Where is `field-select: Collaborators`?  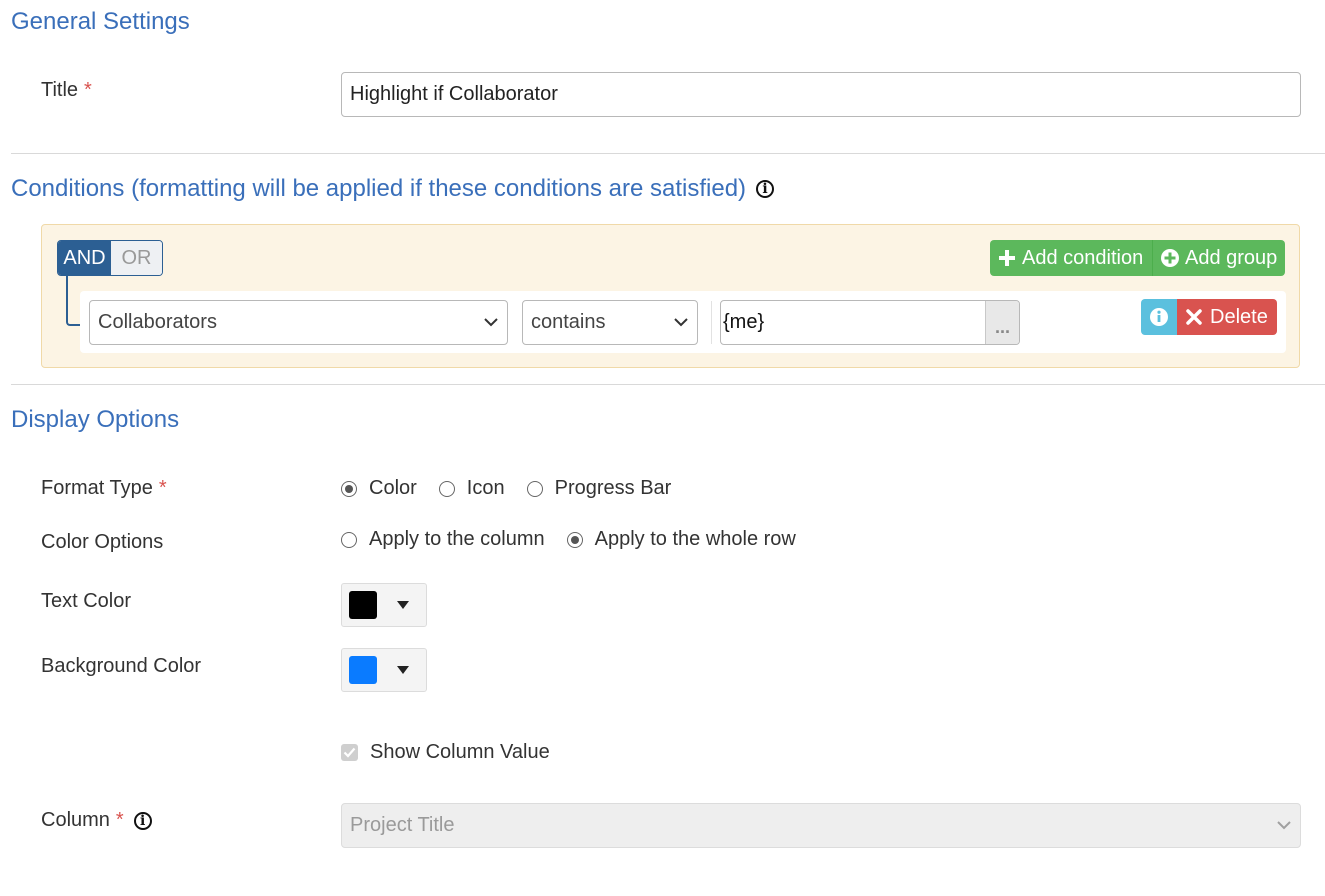
field-select: Collaborators is located at coordinates (298, 322).